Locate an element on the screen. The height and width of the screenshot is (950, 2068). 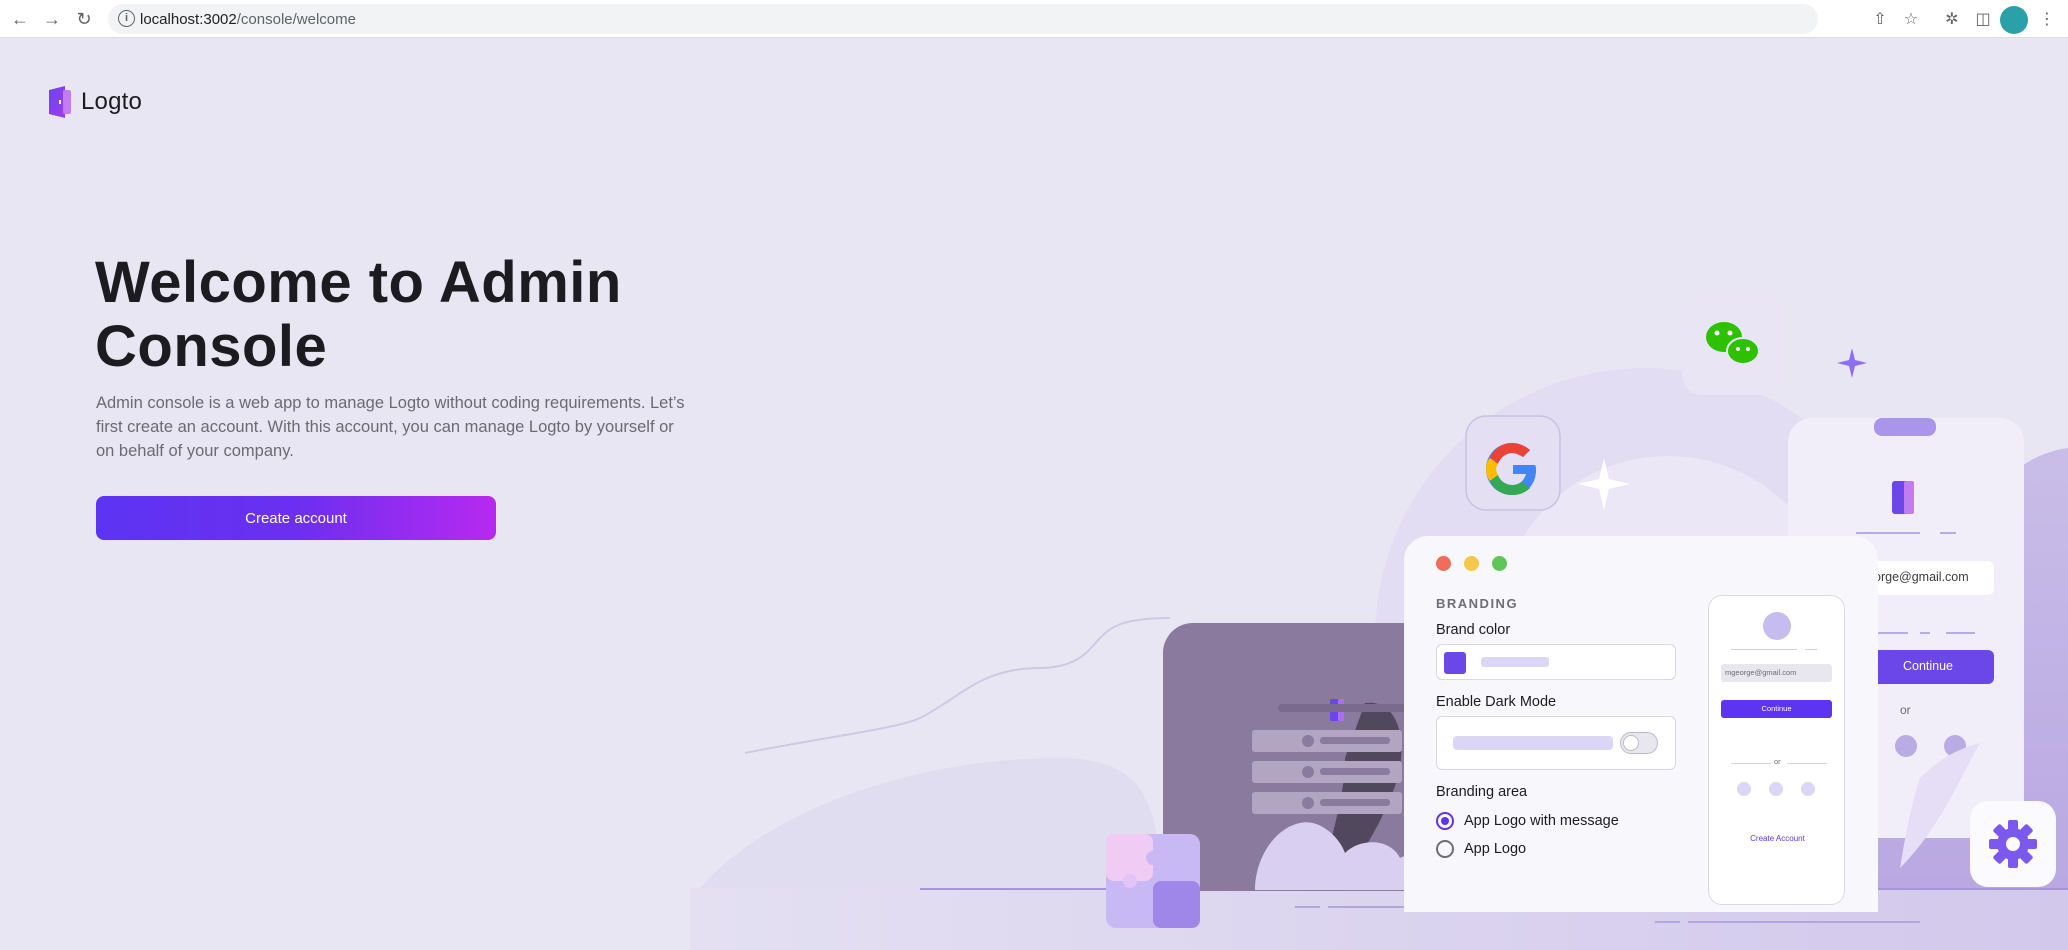
site-info-icon: i is located at coordinates (126, 18).